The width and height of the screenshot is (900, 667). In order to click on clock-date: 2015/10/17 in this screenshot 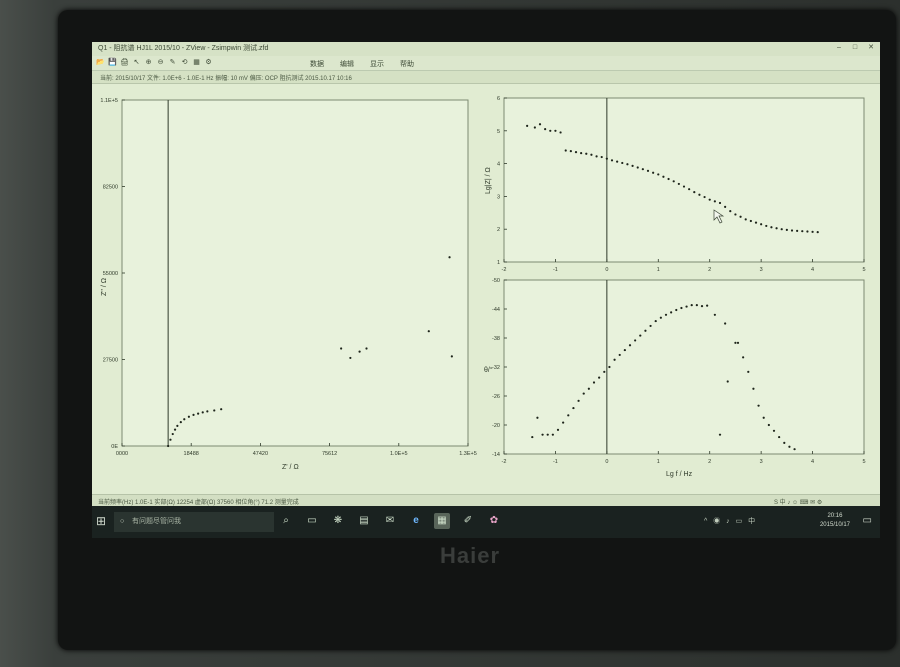, I will do `click(834, 525)`.